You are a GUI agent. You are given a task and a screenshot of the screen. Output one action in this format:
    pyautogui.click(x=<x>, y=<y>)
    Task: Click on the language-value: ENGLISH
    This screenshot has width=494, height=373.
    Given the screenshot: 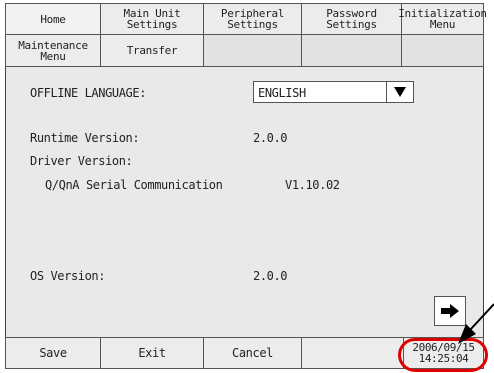 What is the action you would take?
    pyautogui.click(x=282, y=93)
    